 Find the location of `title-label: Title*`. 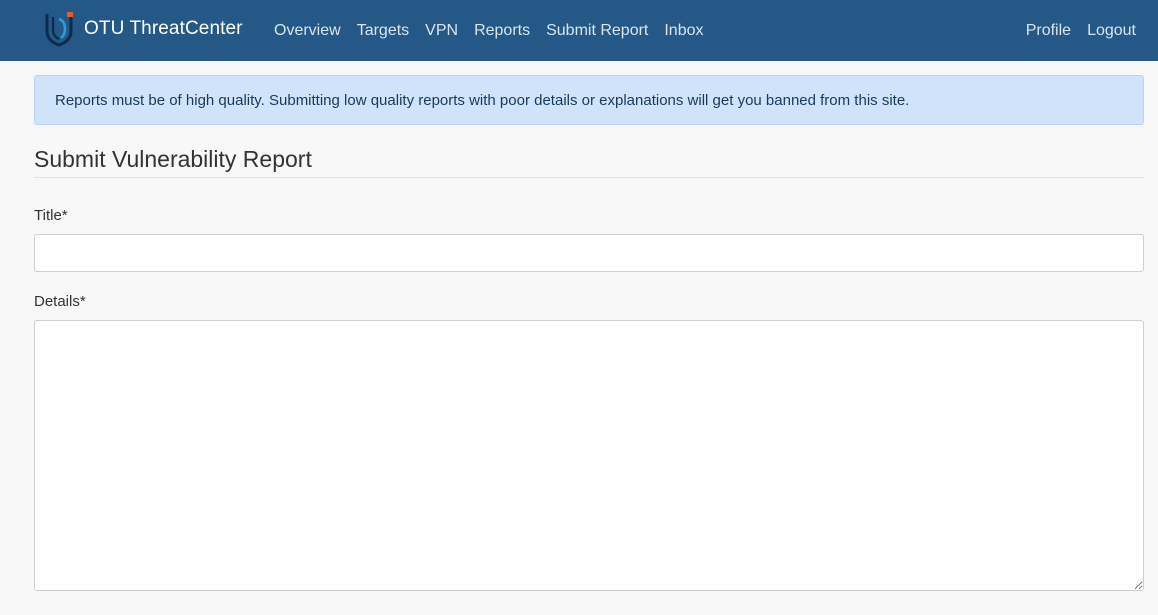

title-label: Title* is located at coordinates (51, 215).